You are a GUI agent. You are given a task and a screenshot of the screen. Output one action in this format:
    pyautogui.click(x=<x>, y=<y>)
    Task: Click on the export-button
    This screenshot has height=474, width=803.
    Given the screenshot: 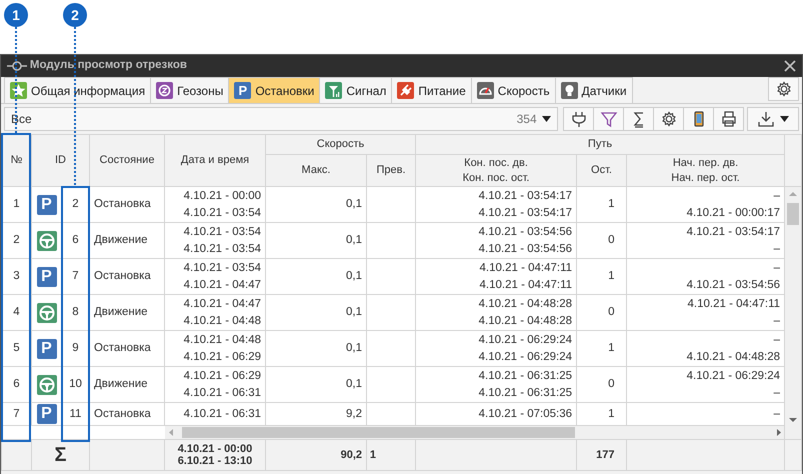 What is the action you would take?
    pyautogui.click(x=773, y=119)
    